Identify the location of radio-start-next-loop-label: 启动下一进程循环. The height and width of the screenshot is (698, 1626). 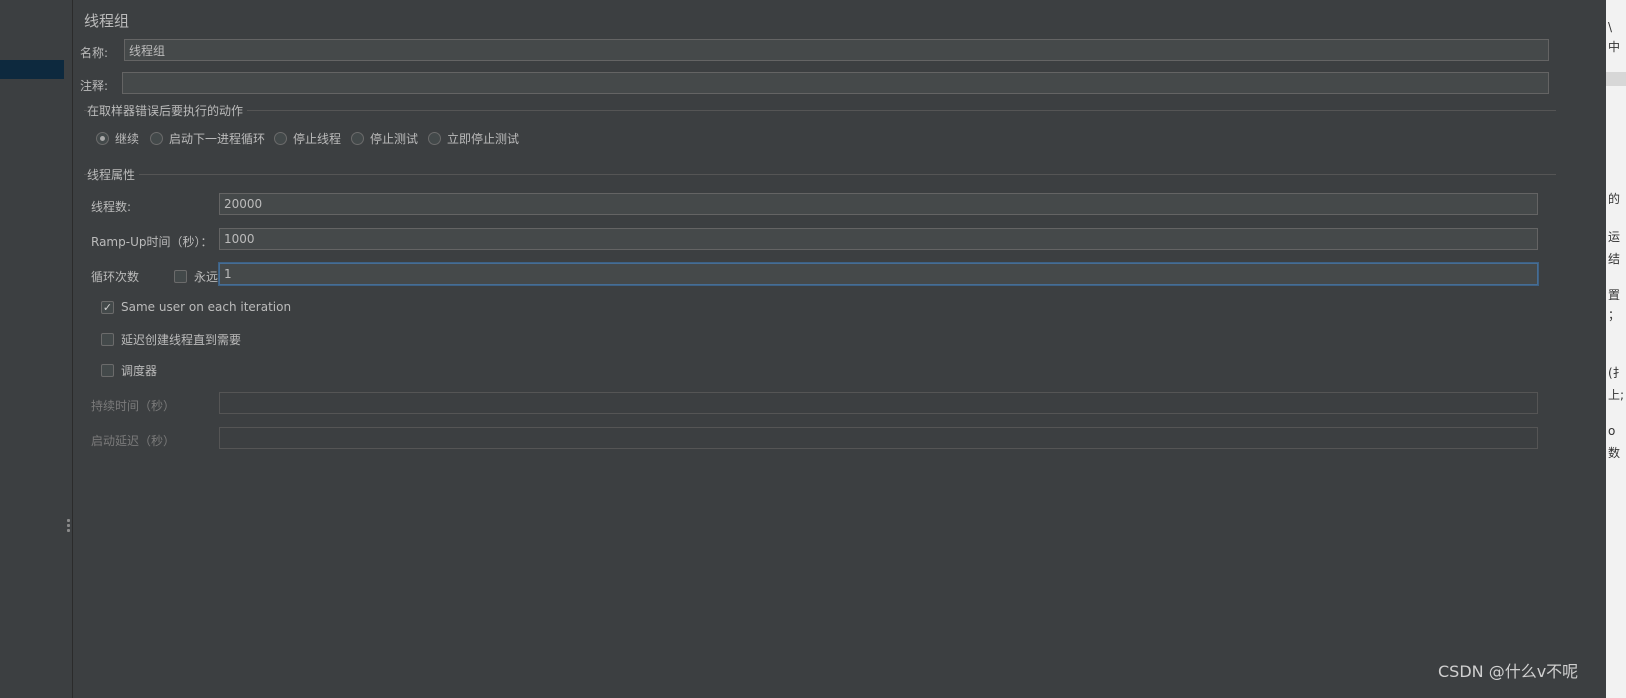
(217, 139).